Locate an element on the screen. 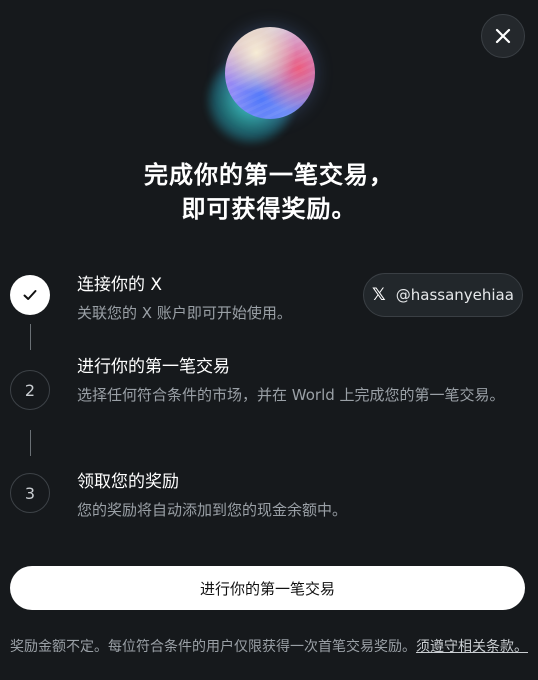 Image resolution: width=538 pixels, height=680 pixels. step-2-circle: 2 is located at coordinates (30, 390).